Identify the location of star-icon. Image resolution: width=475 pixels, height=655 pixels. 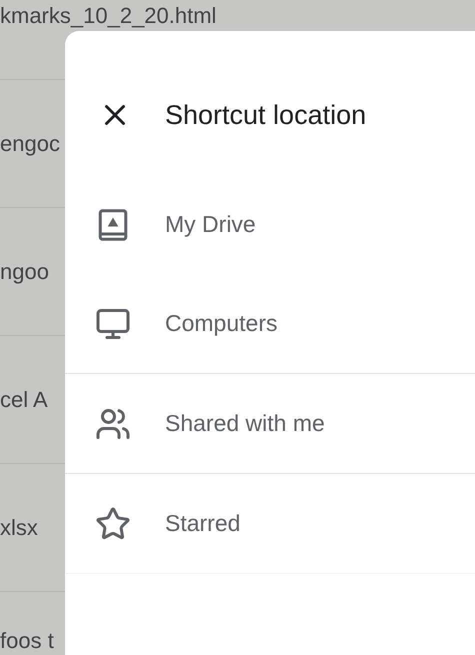
(113, 524).